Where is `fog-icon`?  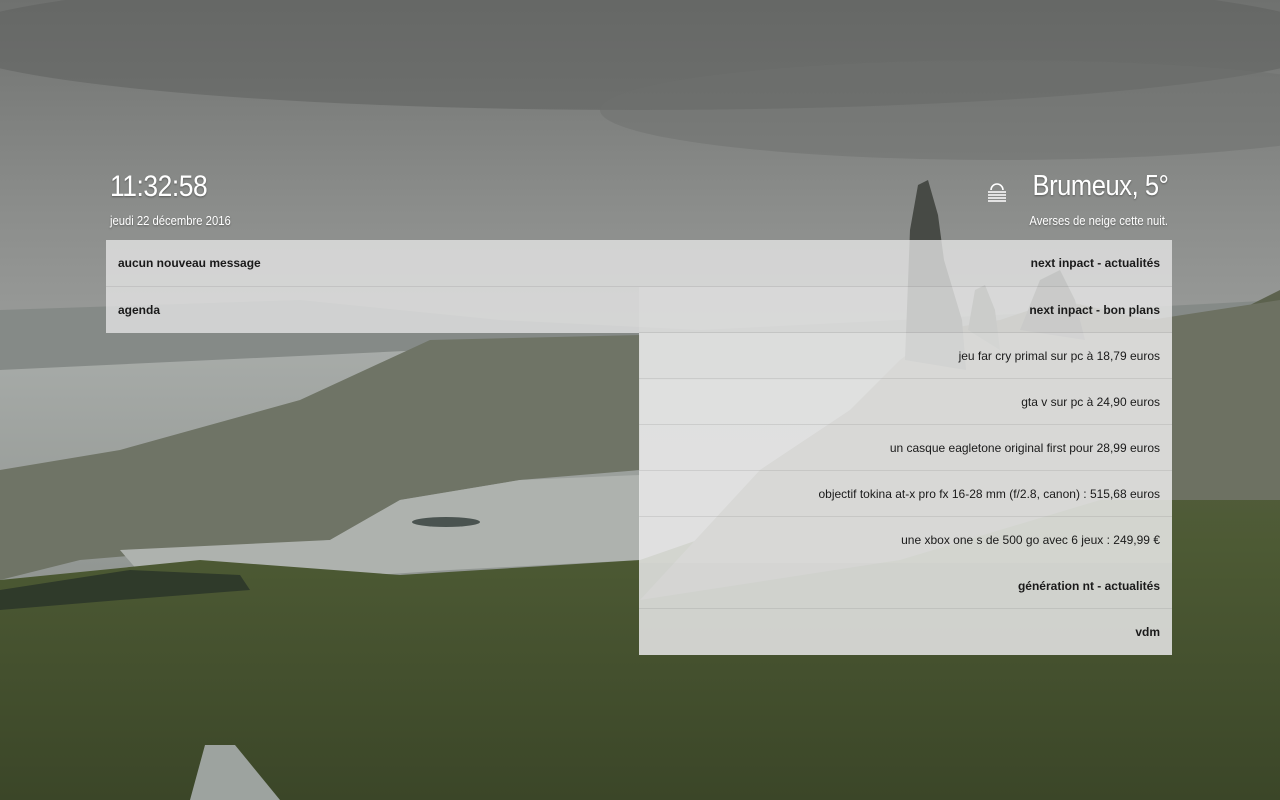 fog-icon is located at coordinates (996, 192).